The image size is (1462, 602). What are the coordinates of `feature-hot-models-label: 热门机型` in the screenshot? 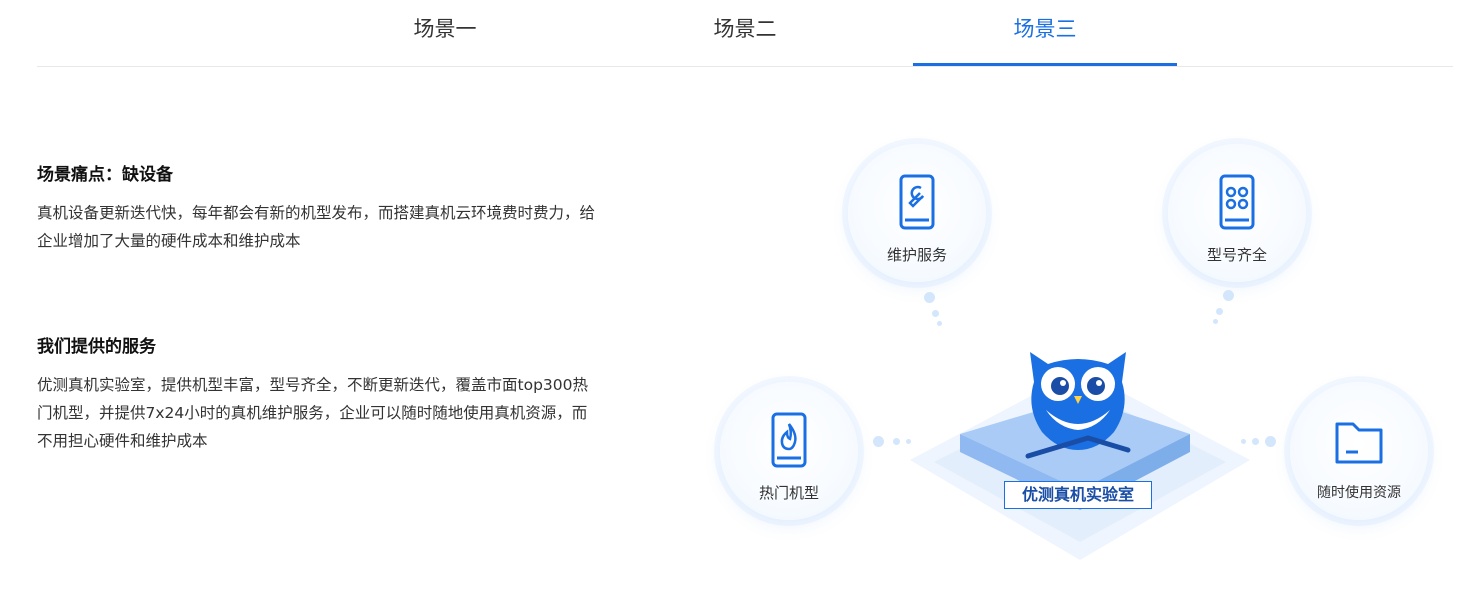 It's located at (788, 493).